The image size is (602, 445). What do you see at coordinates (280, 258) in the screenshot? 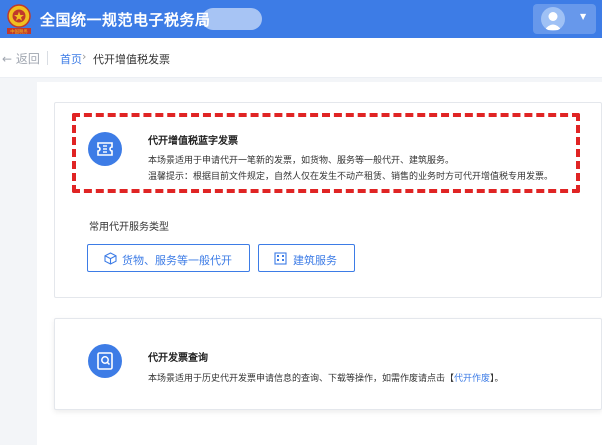
I see `building-icon` at bounding box center [280, 258].